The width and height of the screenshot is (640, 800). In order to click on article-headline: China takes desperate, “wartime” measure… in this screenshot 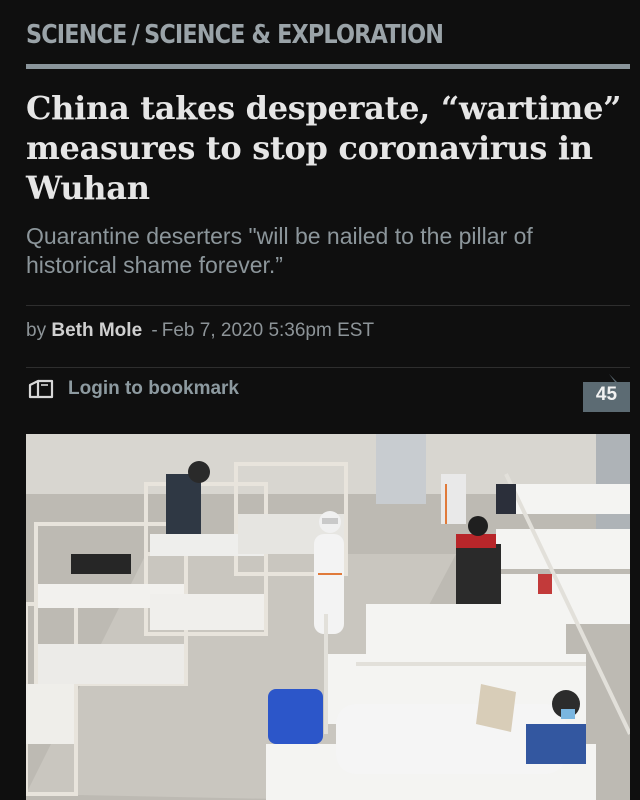, I will do `click(324, 148)`.